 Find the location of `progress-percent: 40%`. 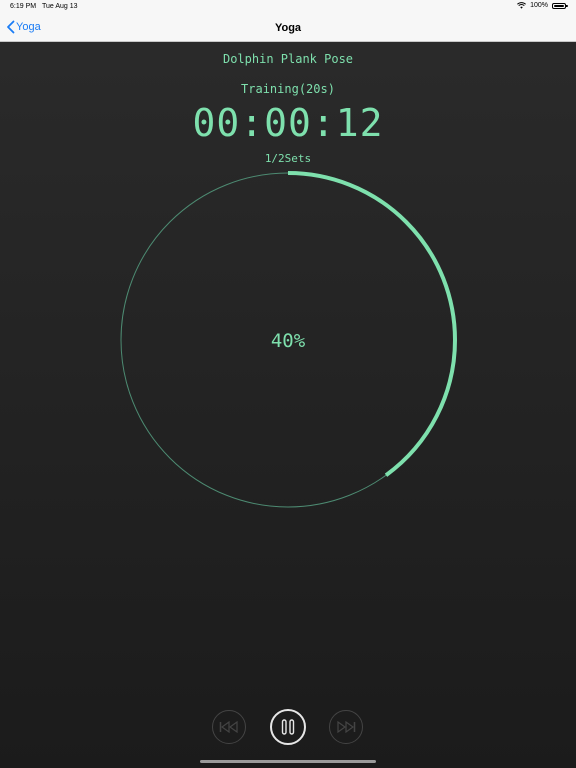

progress-percent: 40% is located at coordinates (288, 341).